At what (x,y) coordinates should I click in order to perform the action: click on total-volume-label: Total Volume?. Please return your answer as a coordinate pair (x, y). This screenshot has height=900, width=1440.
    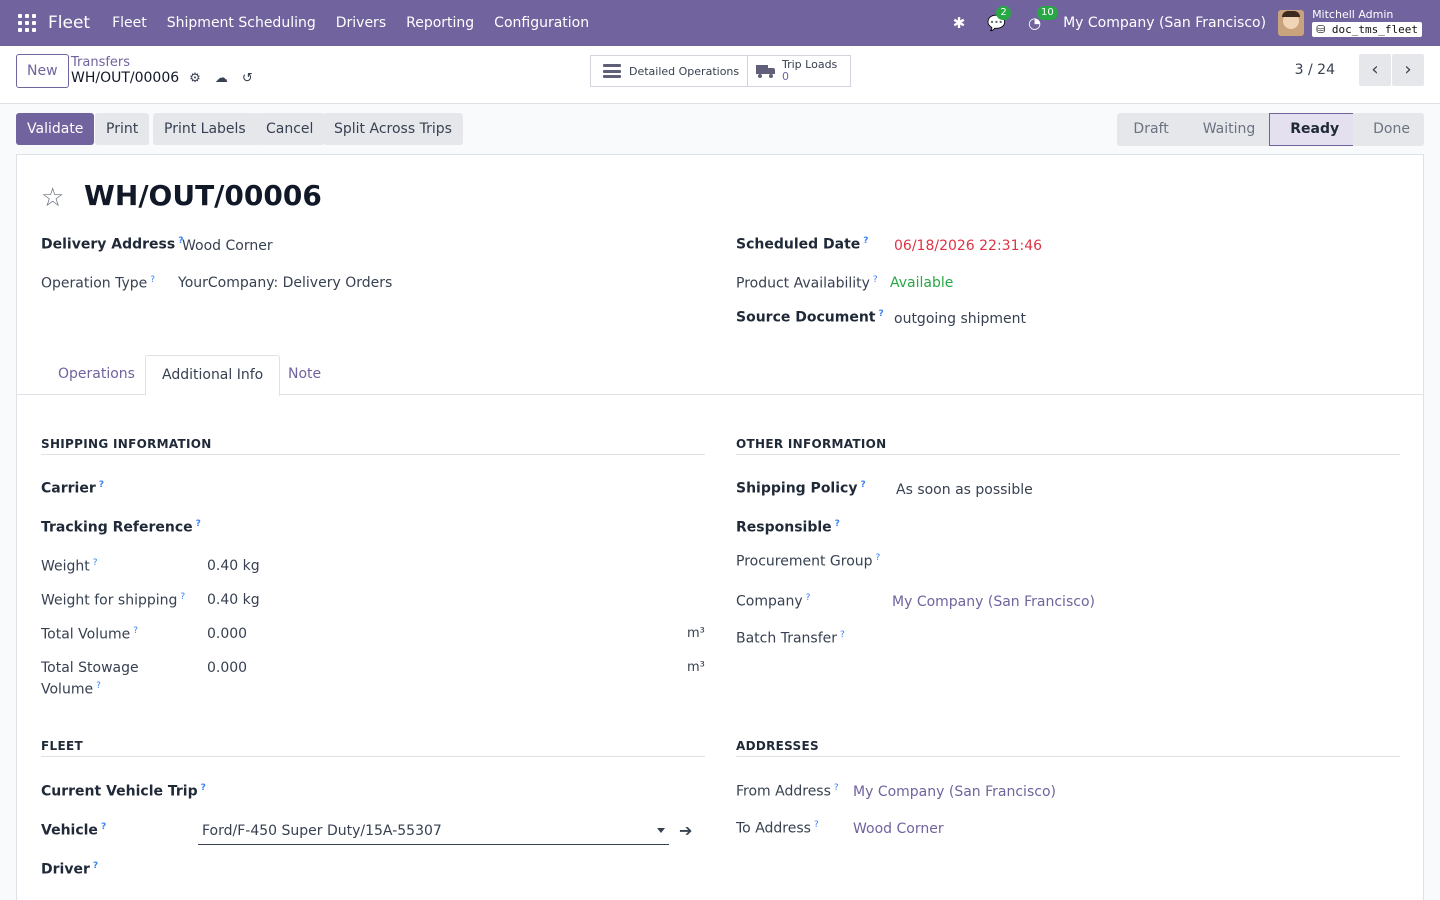
    Looking at the image, I should click on (89, 634).